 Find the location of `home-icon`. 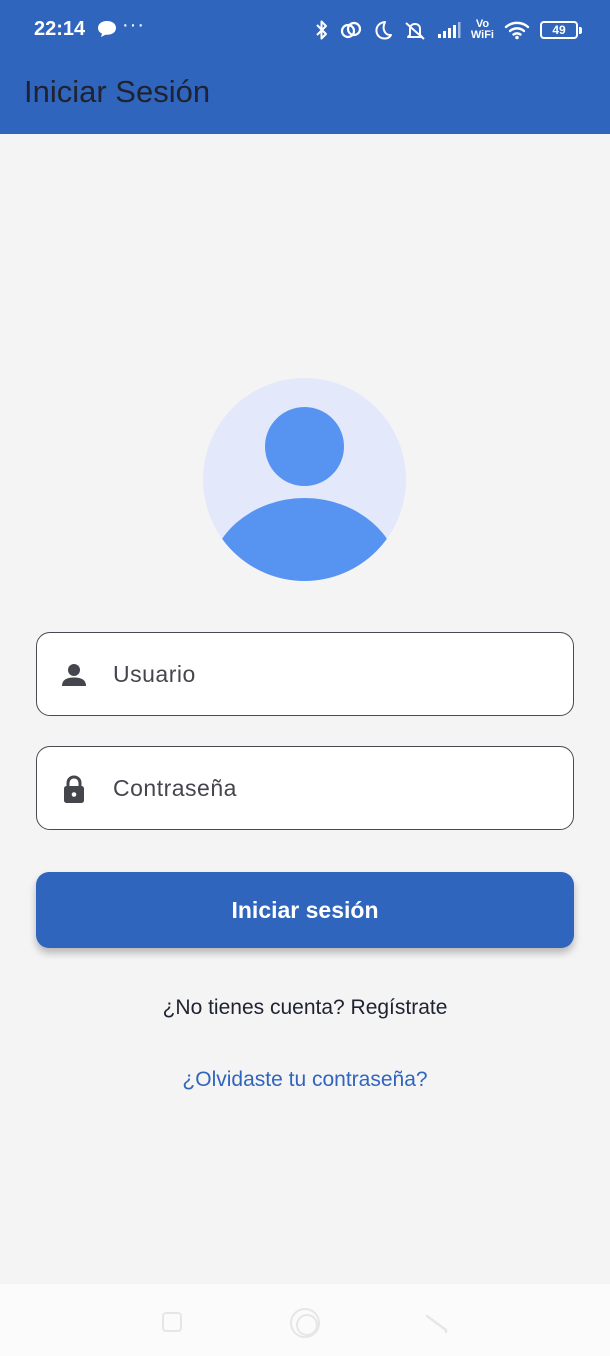

home-icon is located at coordinates (305, 1323).